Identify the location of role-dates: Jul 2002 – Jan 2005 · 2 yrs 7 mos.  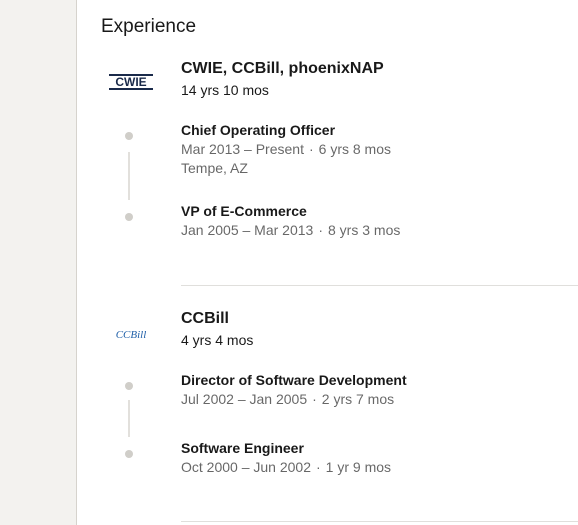
(287, 399).